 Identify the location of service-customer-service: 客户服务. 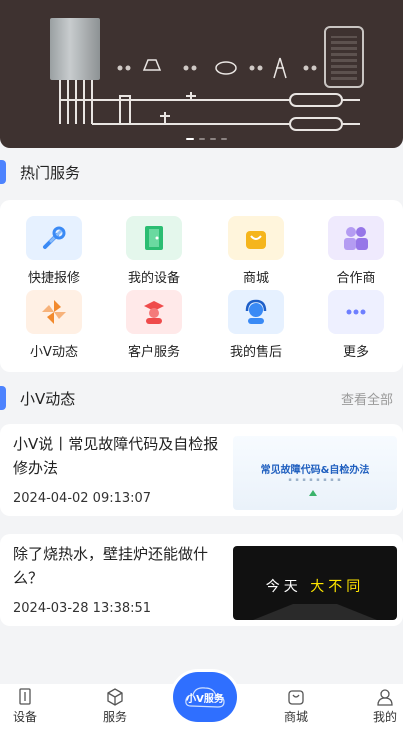
(154, 325).